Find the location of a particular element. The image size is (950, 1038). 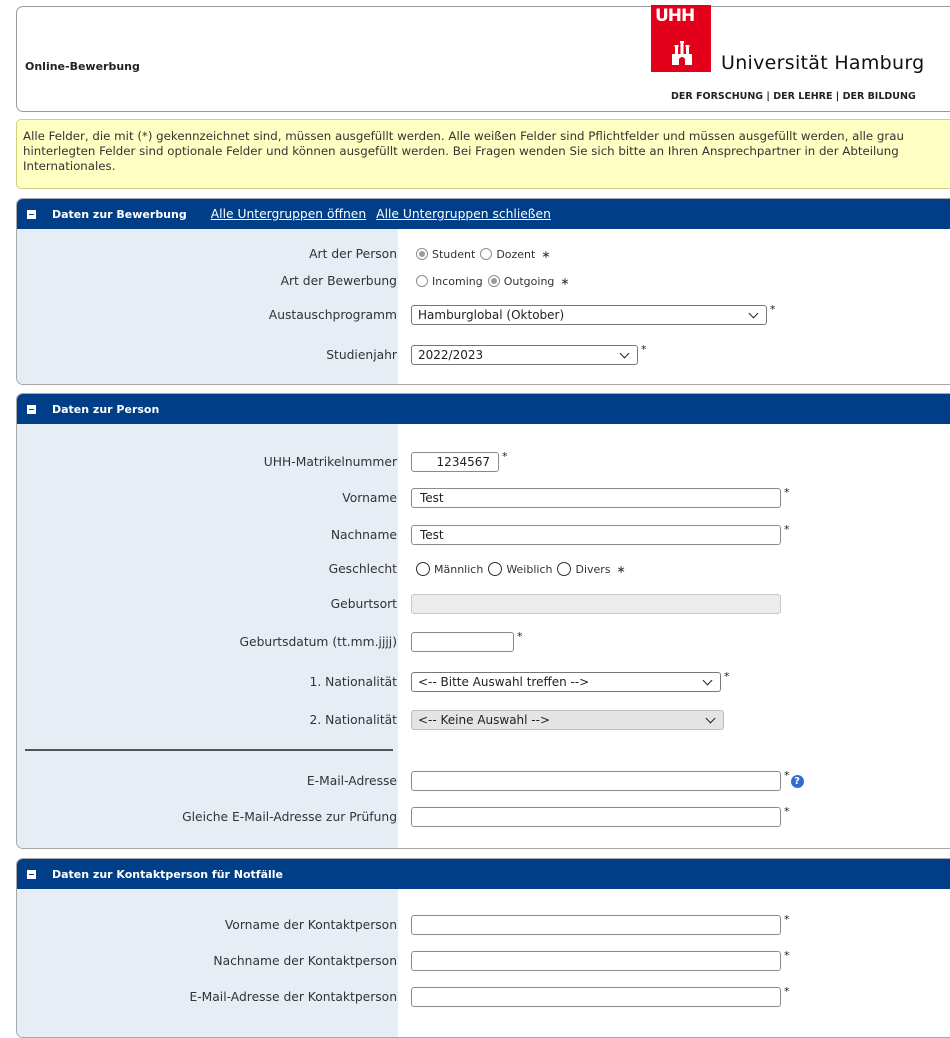

row-email: E-Mail-Adresse * ? is located at coordinates (483, 781).